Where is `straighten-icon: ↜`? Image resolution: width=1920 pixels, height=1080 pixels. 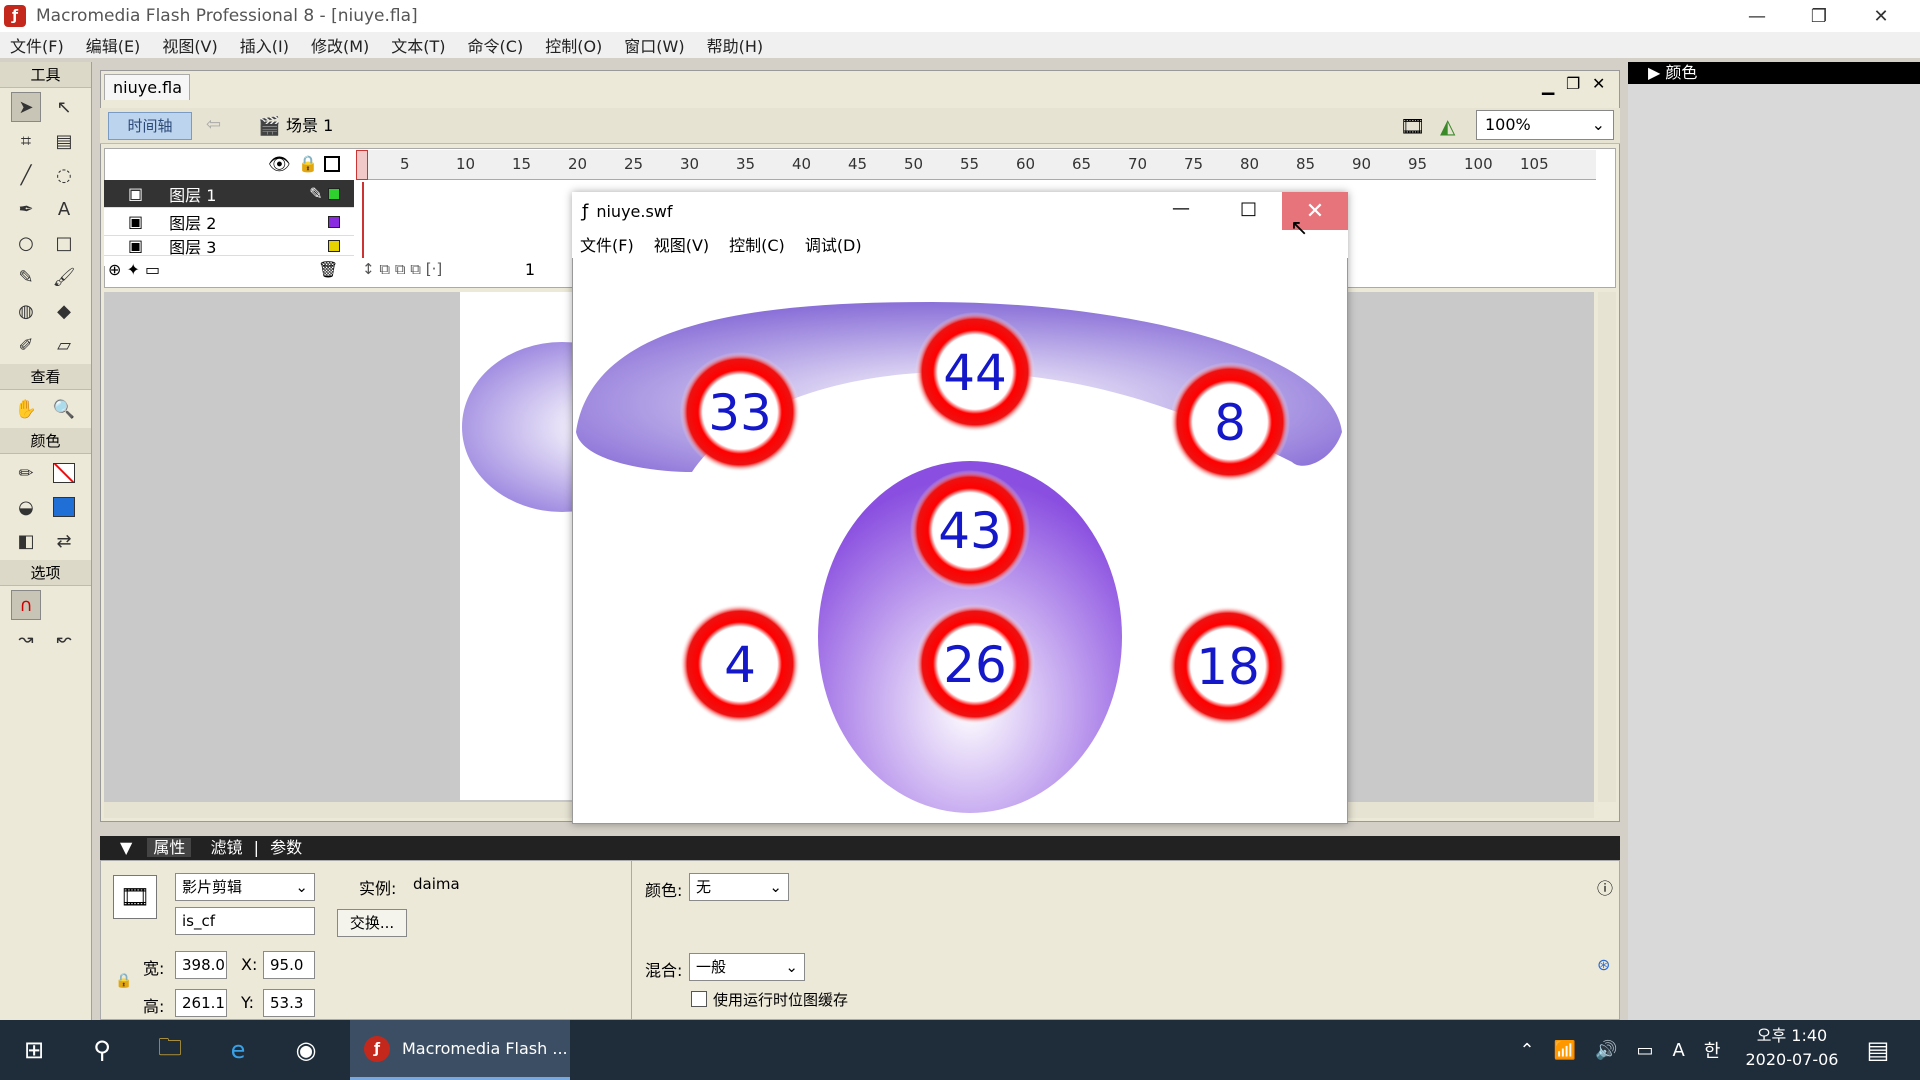 straighten-icon: ↜ is located at coordinates (64, 639).